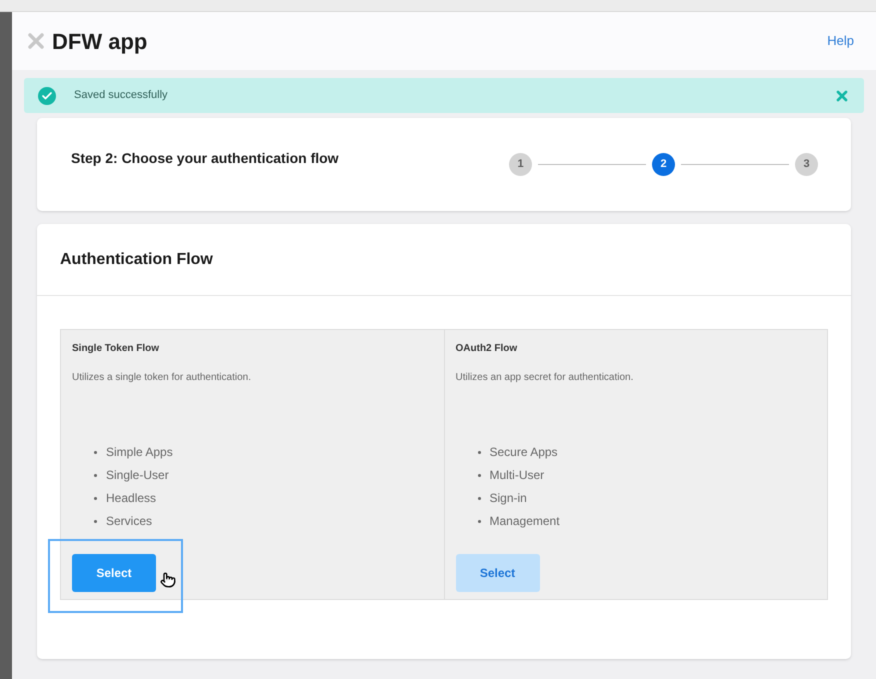 Image resolution: width=876 pixels, height=679 pixels. What do you see at coordinates (263, 521) in the screenshot?
I see `feature-item: Services` at bounding box center [263, 521].